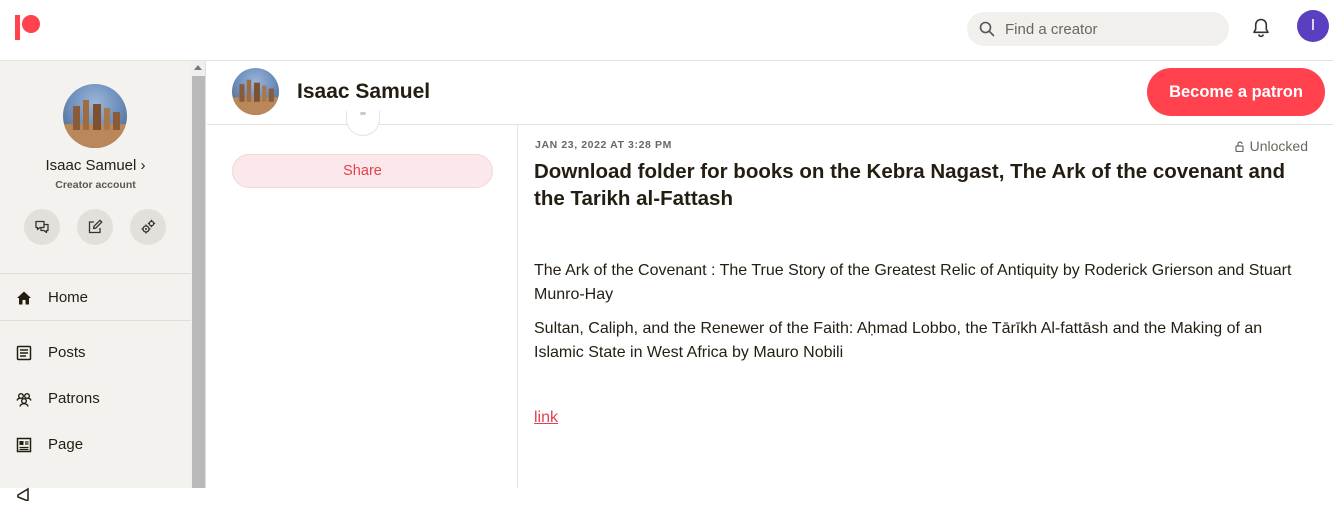 The image size is (1333, 513). I want to click on more-options-icon, so click(363, 113).